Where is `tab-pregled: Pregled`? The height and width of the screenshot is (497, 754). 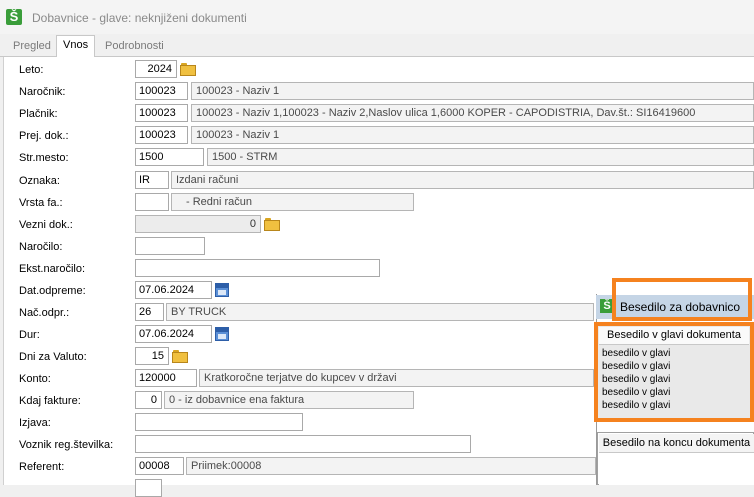
tab-pregled: Pregled is located at coordinates (32, 46).